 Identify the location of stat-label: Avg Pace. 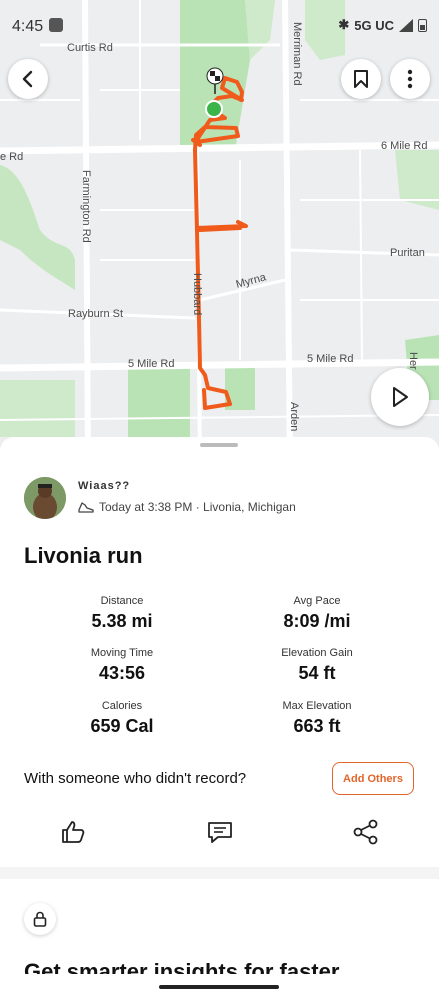
(317, 601).